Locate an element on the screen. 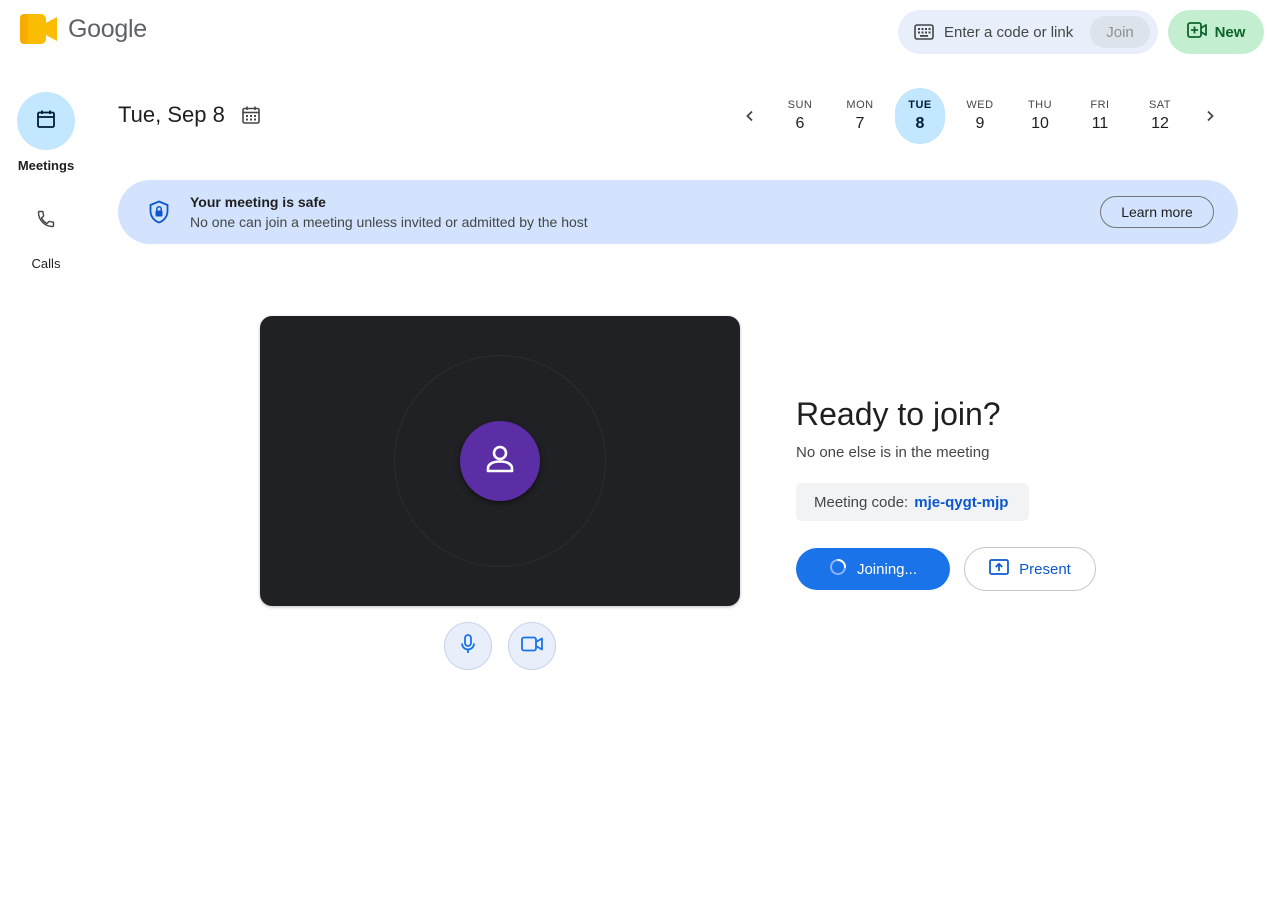  day-wed: WED 9 is located at coordinates (980, 116).